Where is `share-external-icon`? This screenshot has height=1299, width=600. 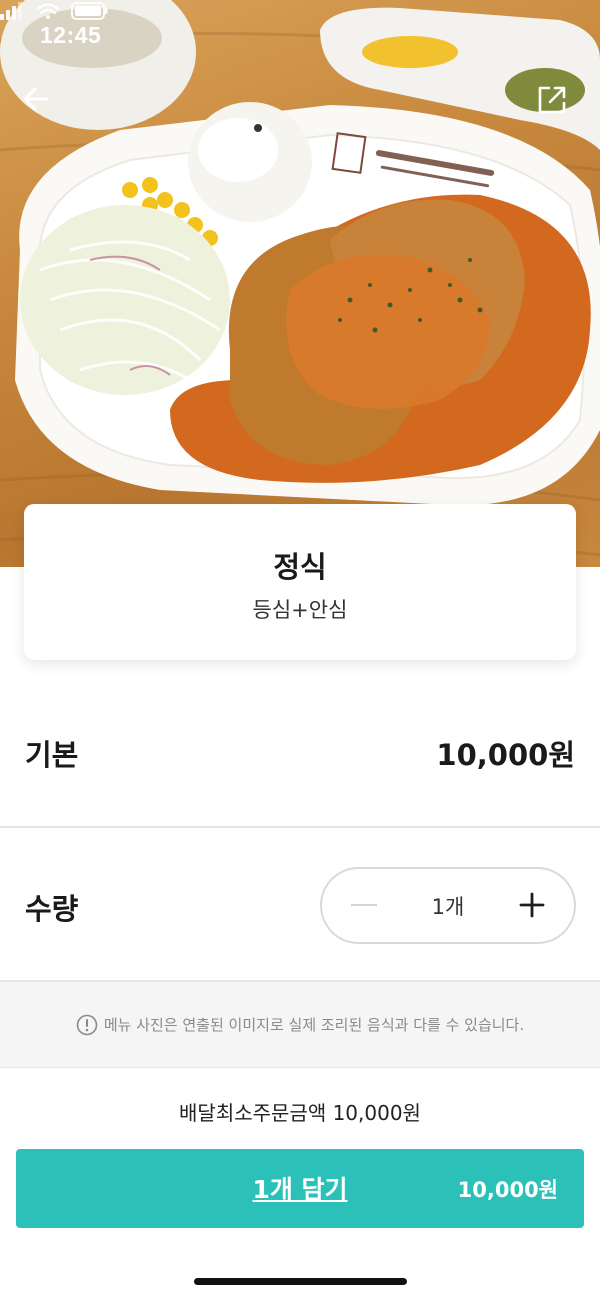 share-external-icon is located at coordinates (552, 100).